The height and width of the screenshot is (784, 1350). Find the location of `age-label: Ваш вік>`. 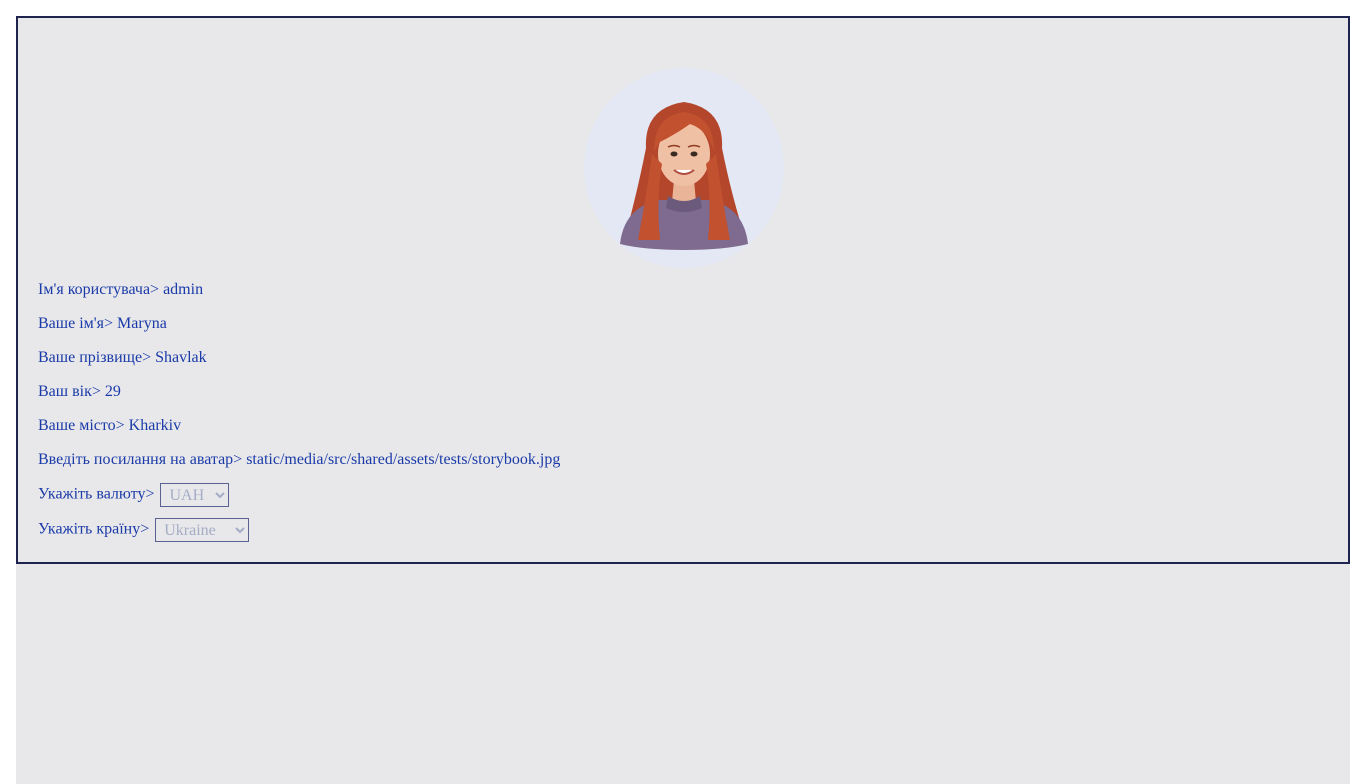

age-label: Ваш вік> is located at coordinates (69, 391).